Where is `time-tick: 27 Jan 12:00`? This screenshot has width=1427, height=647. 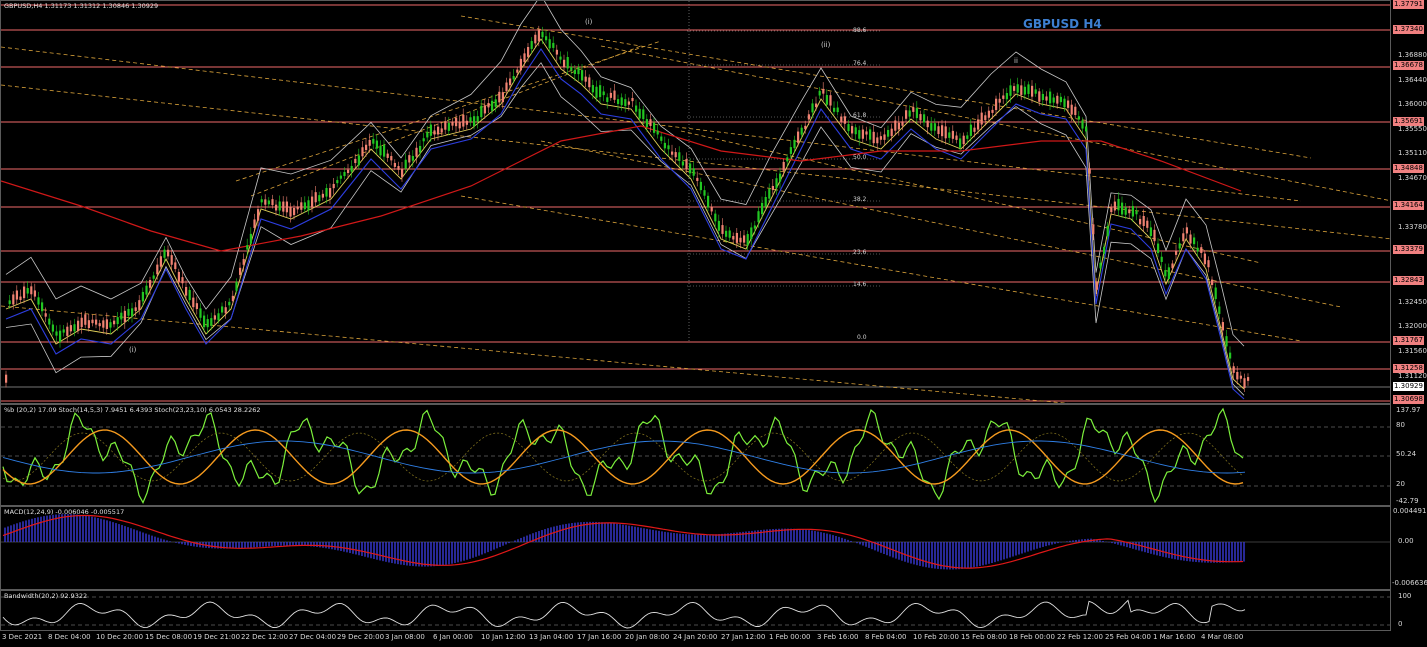 time-tick: 27 Jan 12:00 is located at coordinates (743, 637).